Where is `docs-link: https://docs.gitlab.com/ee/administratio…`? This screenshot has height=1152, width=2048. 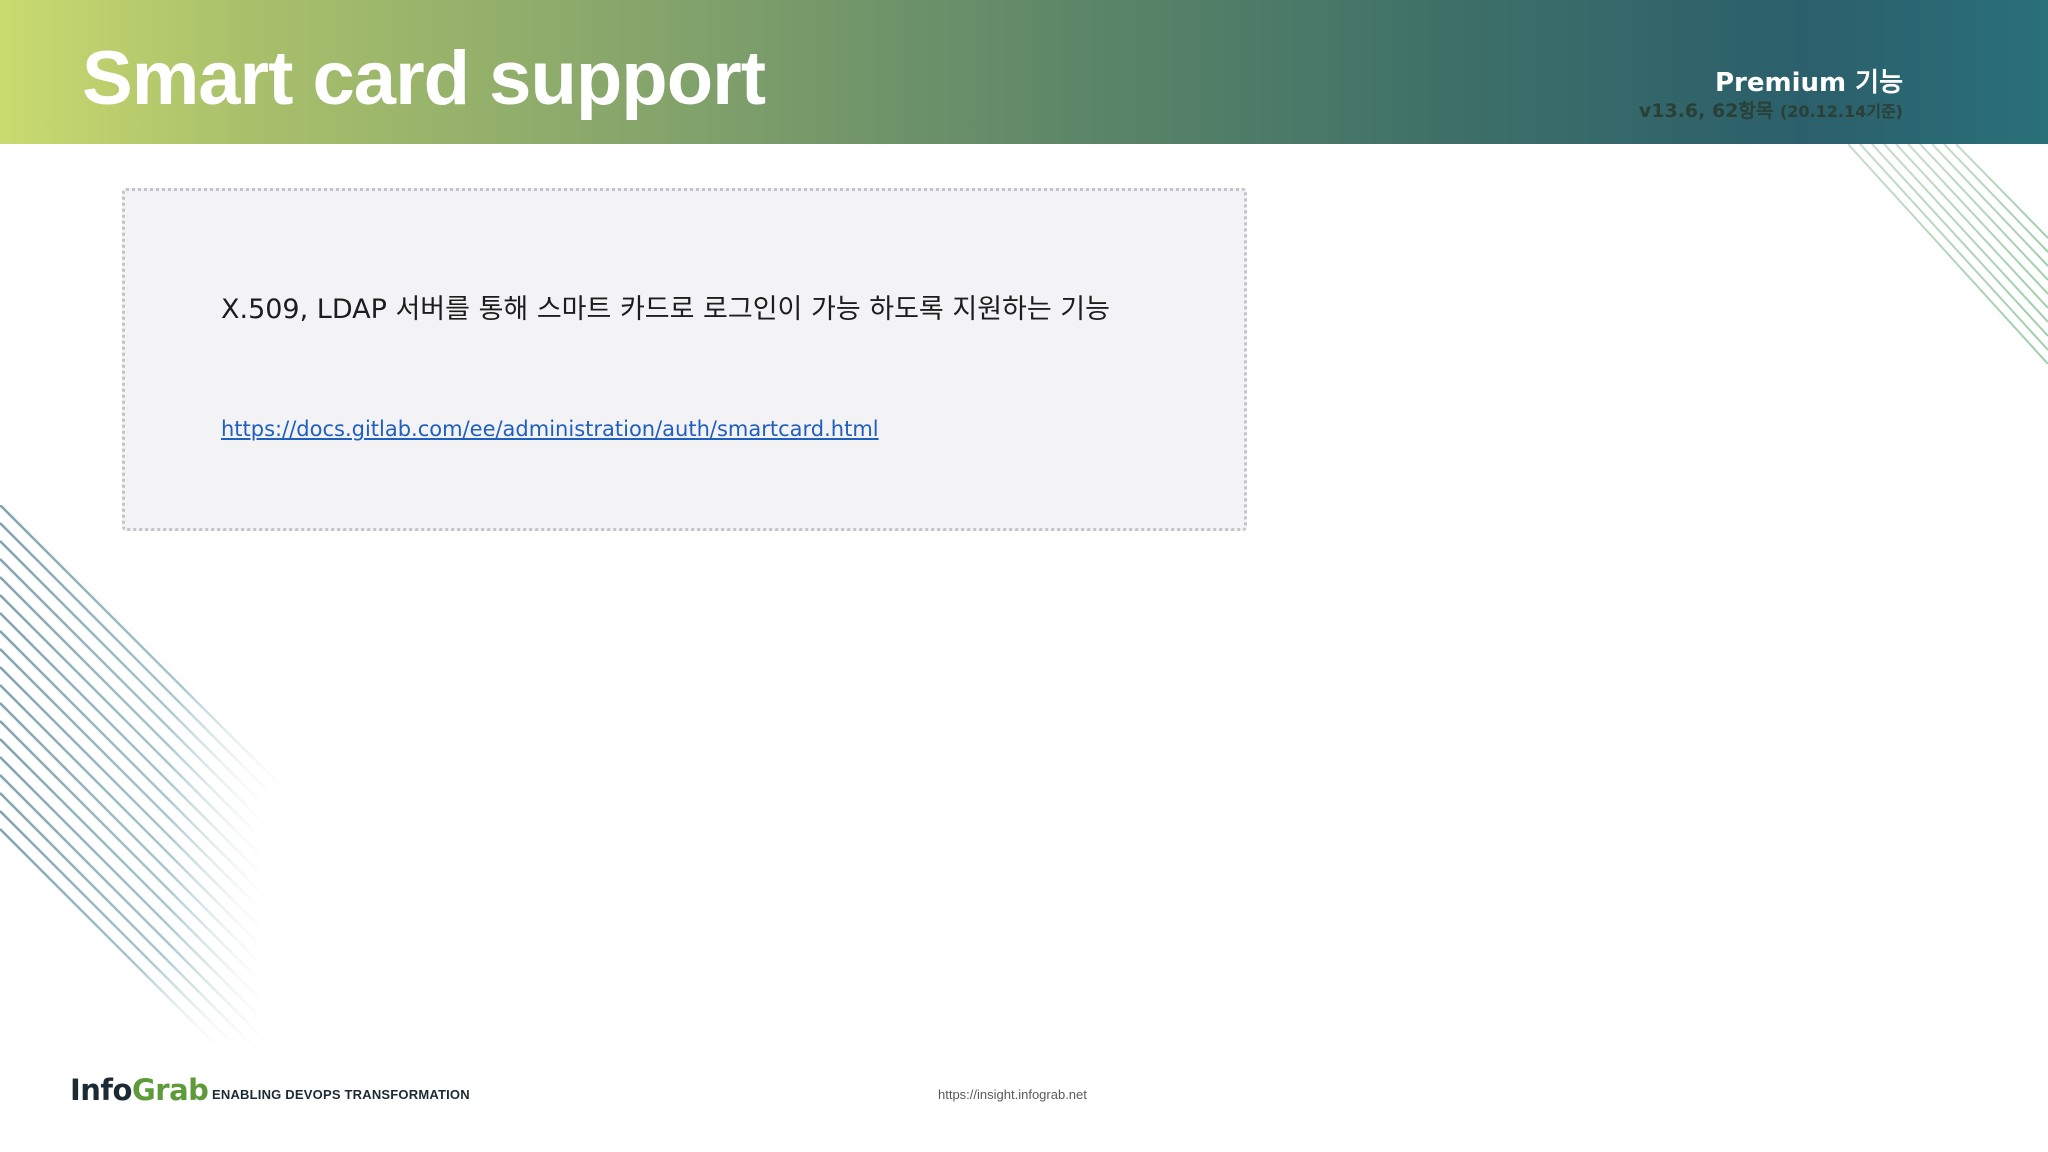 docs-link: https://docs.gitlab.com/ee/administratio… is located at coordinates (550, 429).